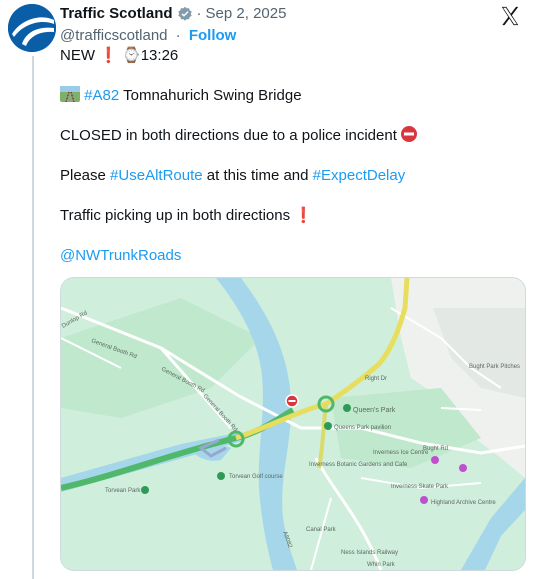 The image size is (537, 579). What do you see at coordinates (292, 401) in the screenshot?
I see `closure-bar` at bounding box center [292, 401].